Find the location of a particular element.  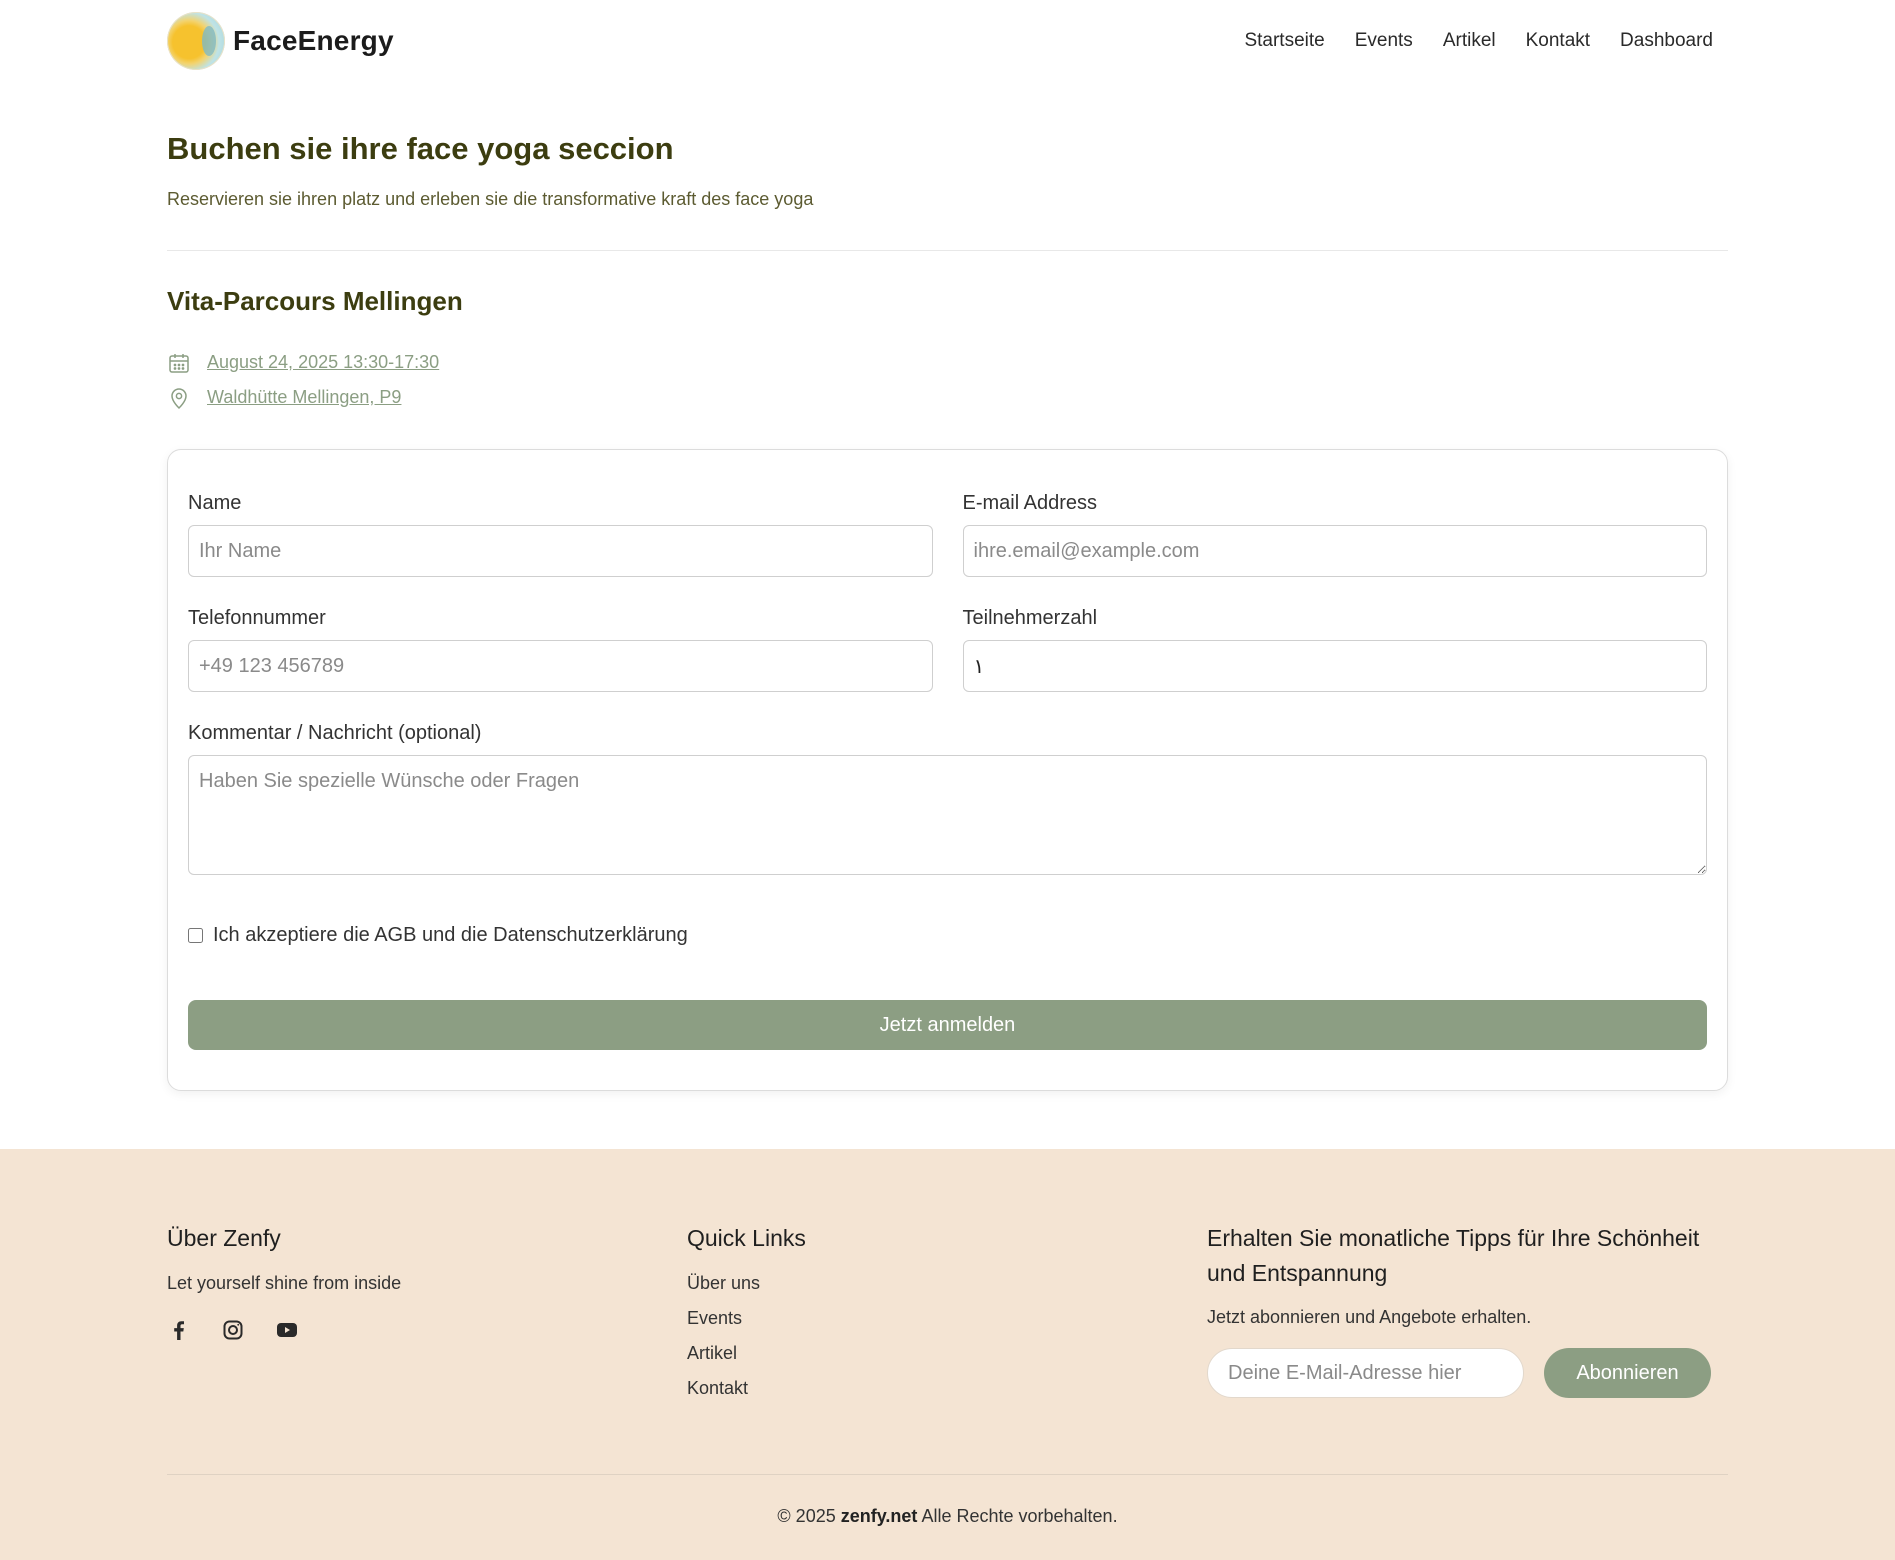

footer-links-title: Quick Links is located at coordinates (746, 1238).